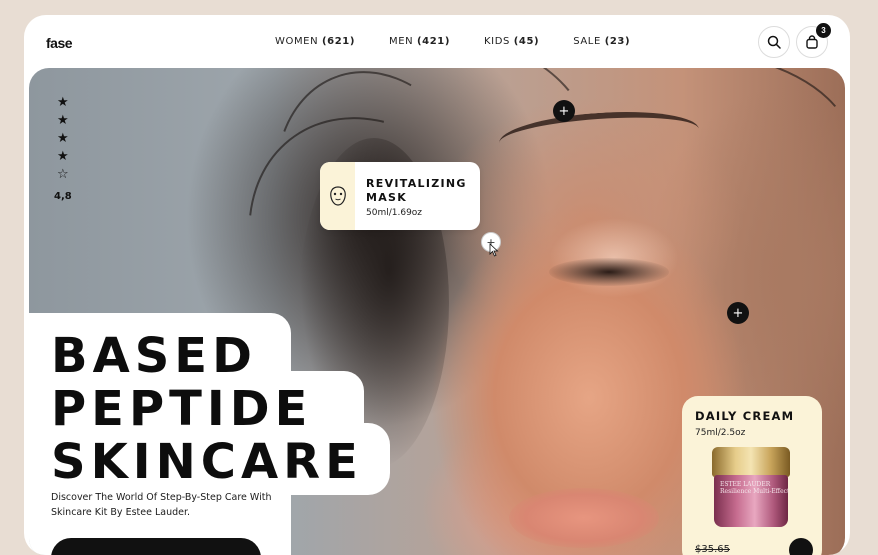 This screenshot has width=878, height=555. Describe the element at coordinates (63, 174) in the screenshot. I see `star-outline-icon: ☆` at that location.